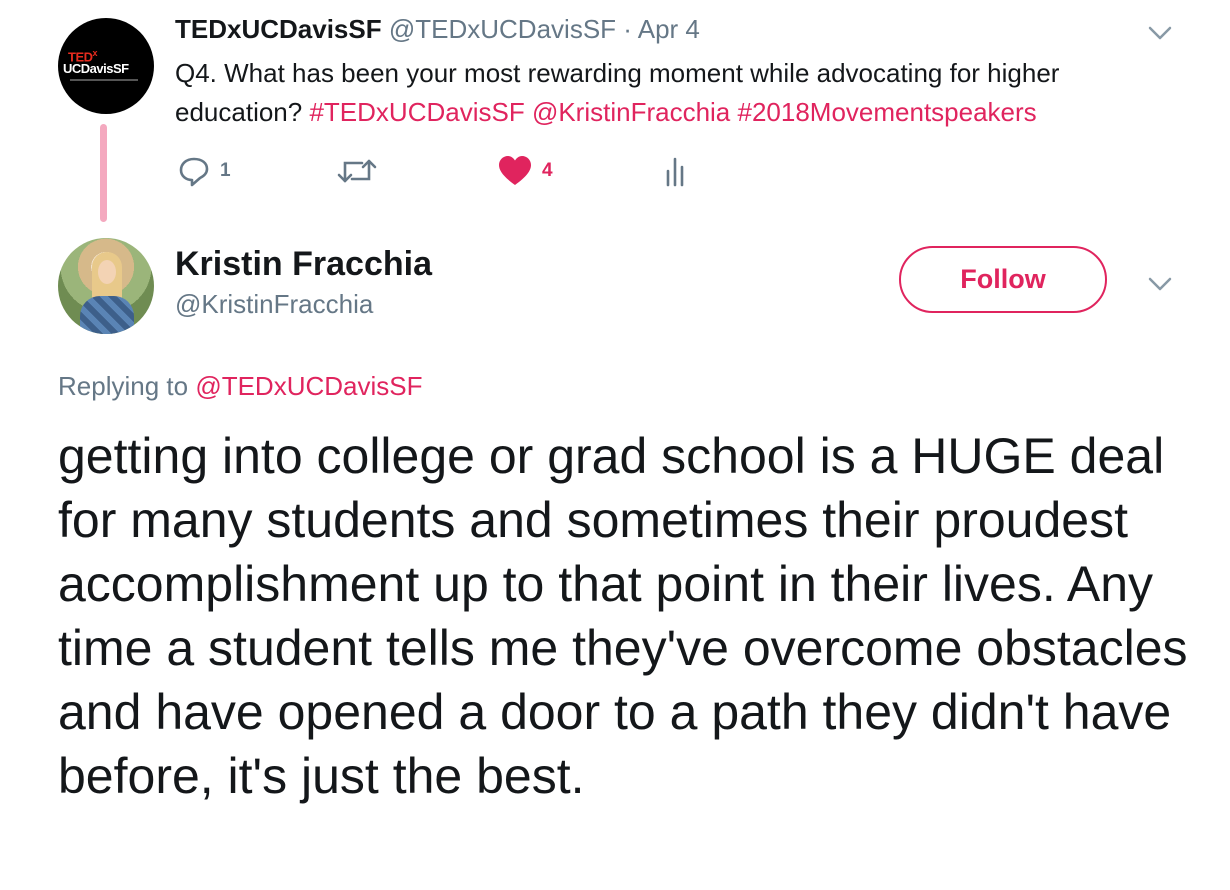 The image size is (1230, 890). I want to click on reply-author-name: Kristin Fracchia, so click(303, 264).